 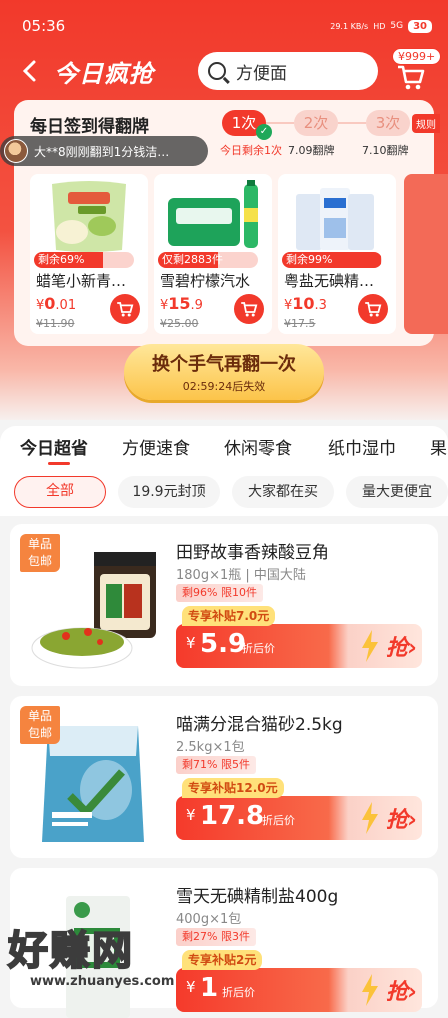 I want to click on product-price: ¥15.9, so click(x=181, y=303).